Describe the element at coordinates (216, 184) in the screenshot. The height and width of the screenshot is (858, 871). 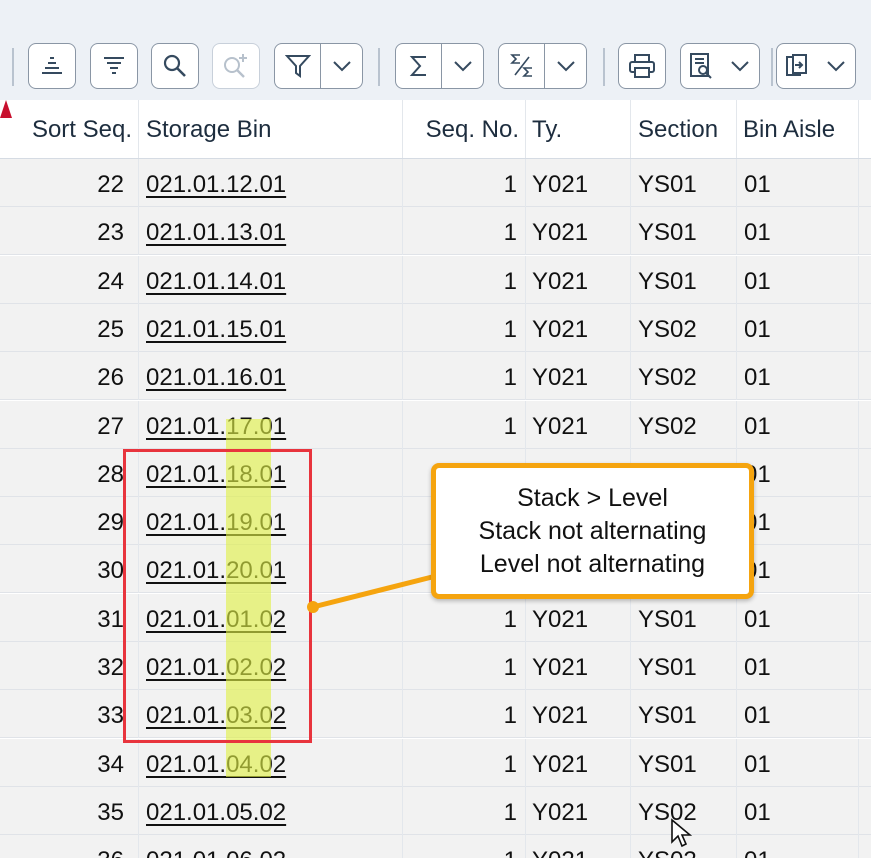
I see `storage-bin-link: 021.01.12.01` at that location.